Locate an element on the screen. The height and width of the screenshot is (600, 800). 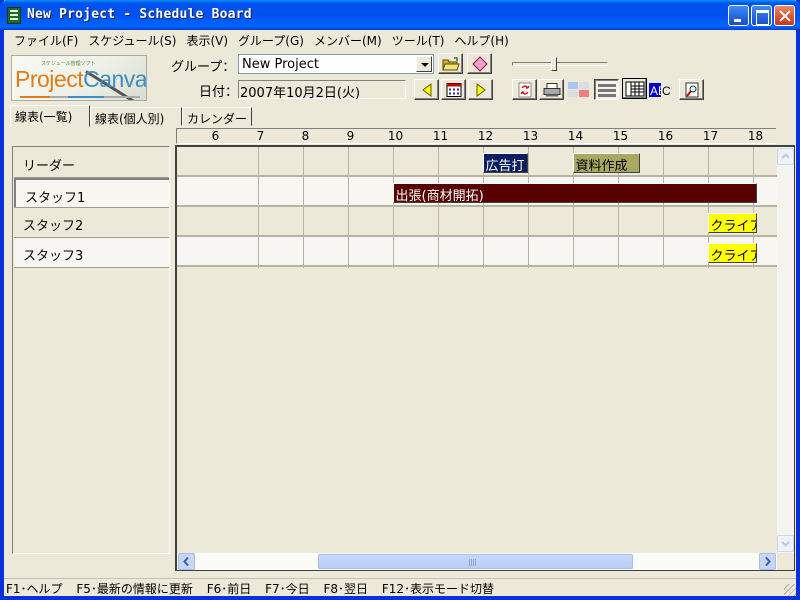
scroll-up-button is located at coordinates (785, 156).